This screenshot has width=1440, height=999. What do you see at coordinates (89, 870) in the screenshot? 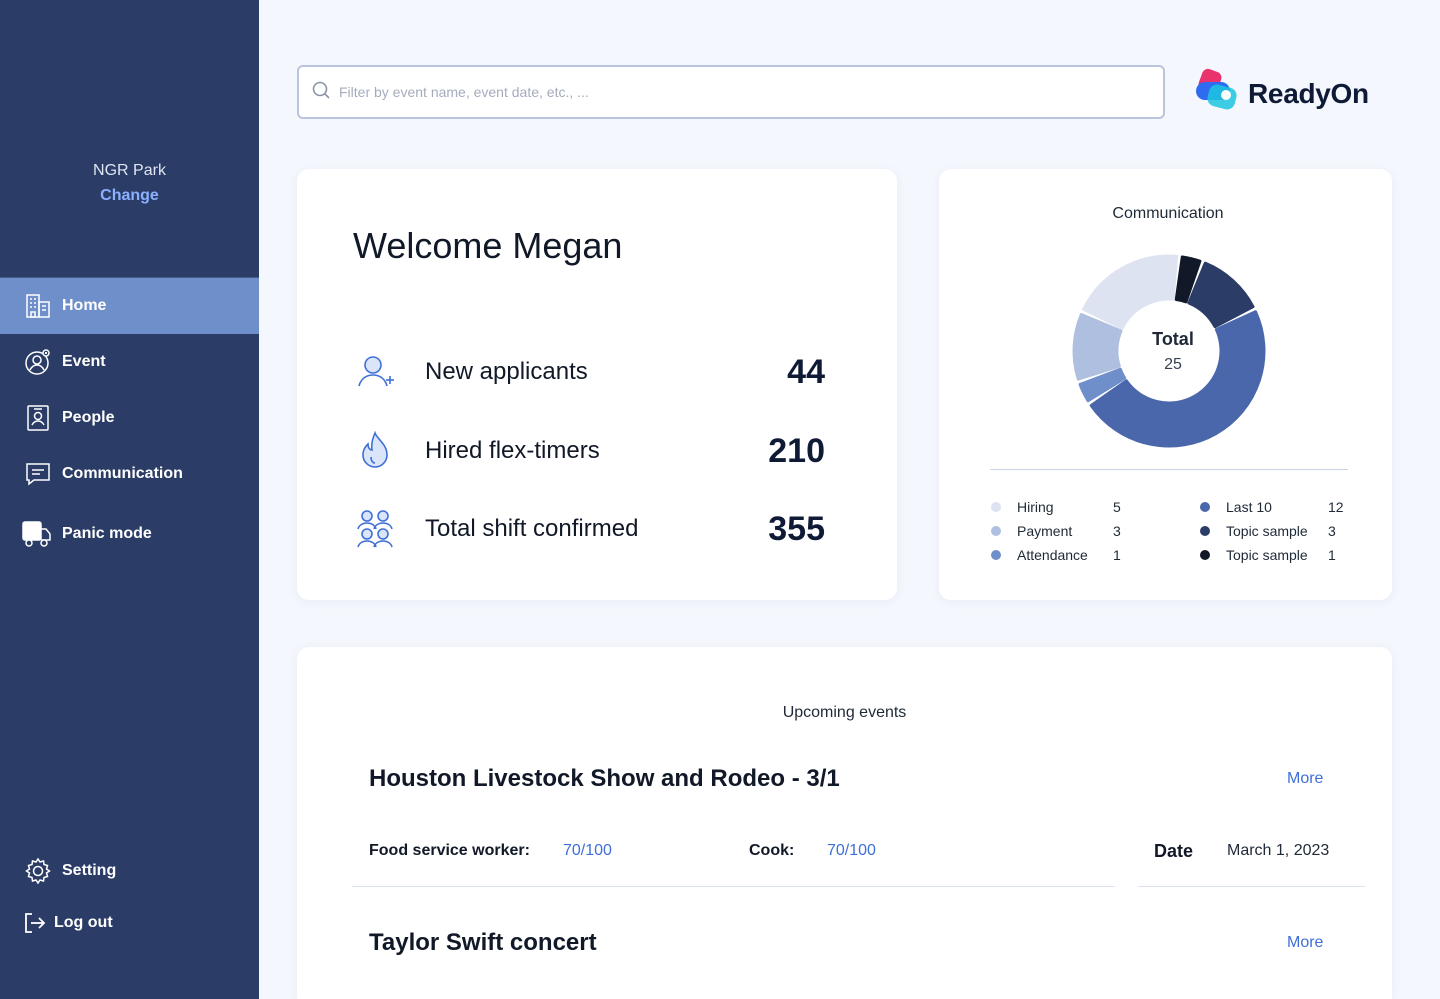
I see `sidebar-item-label: Setting` at bounding box center [89, 870].